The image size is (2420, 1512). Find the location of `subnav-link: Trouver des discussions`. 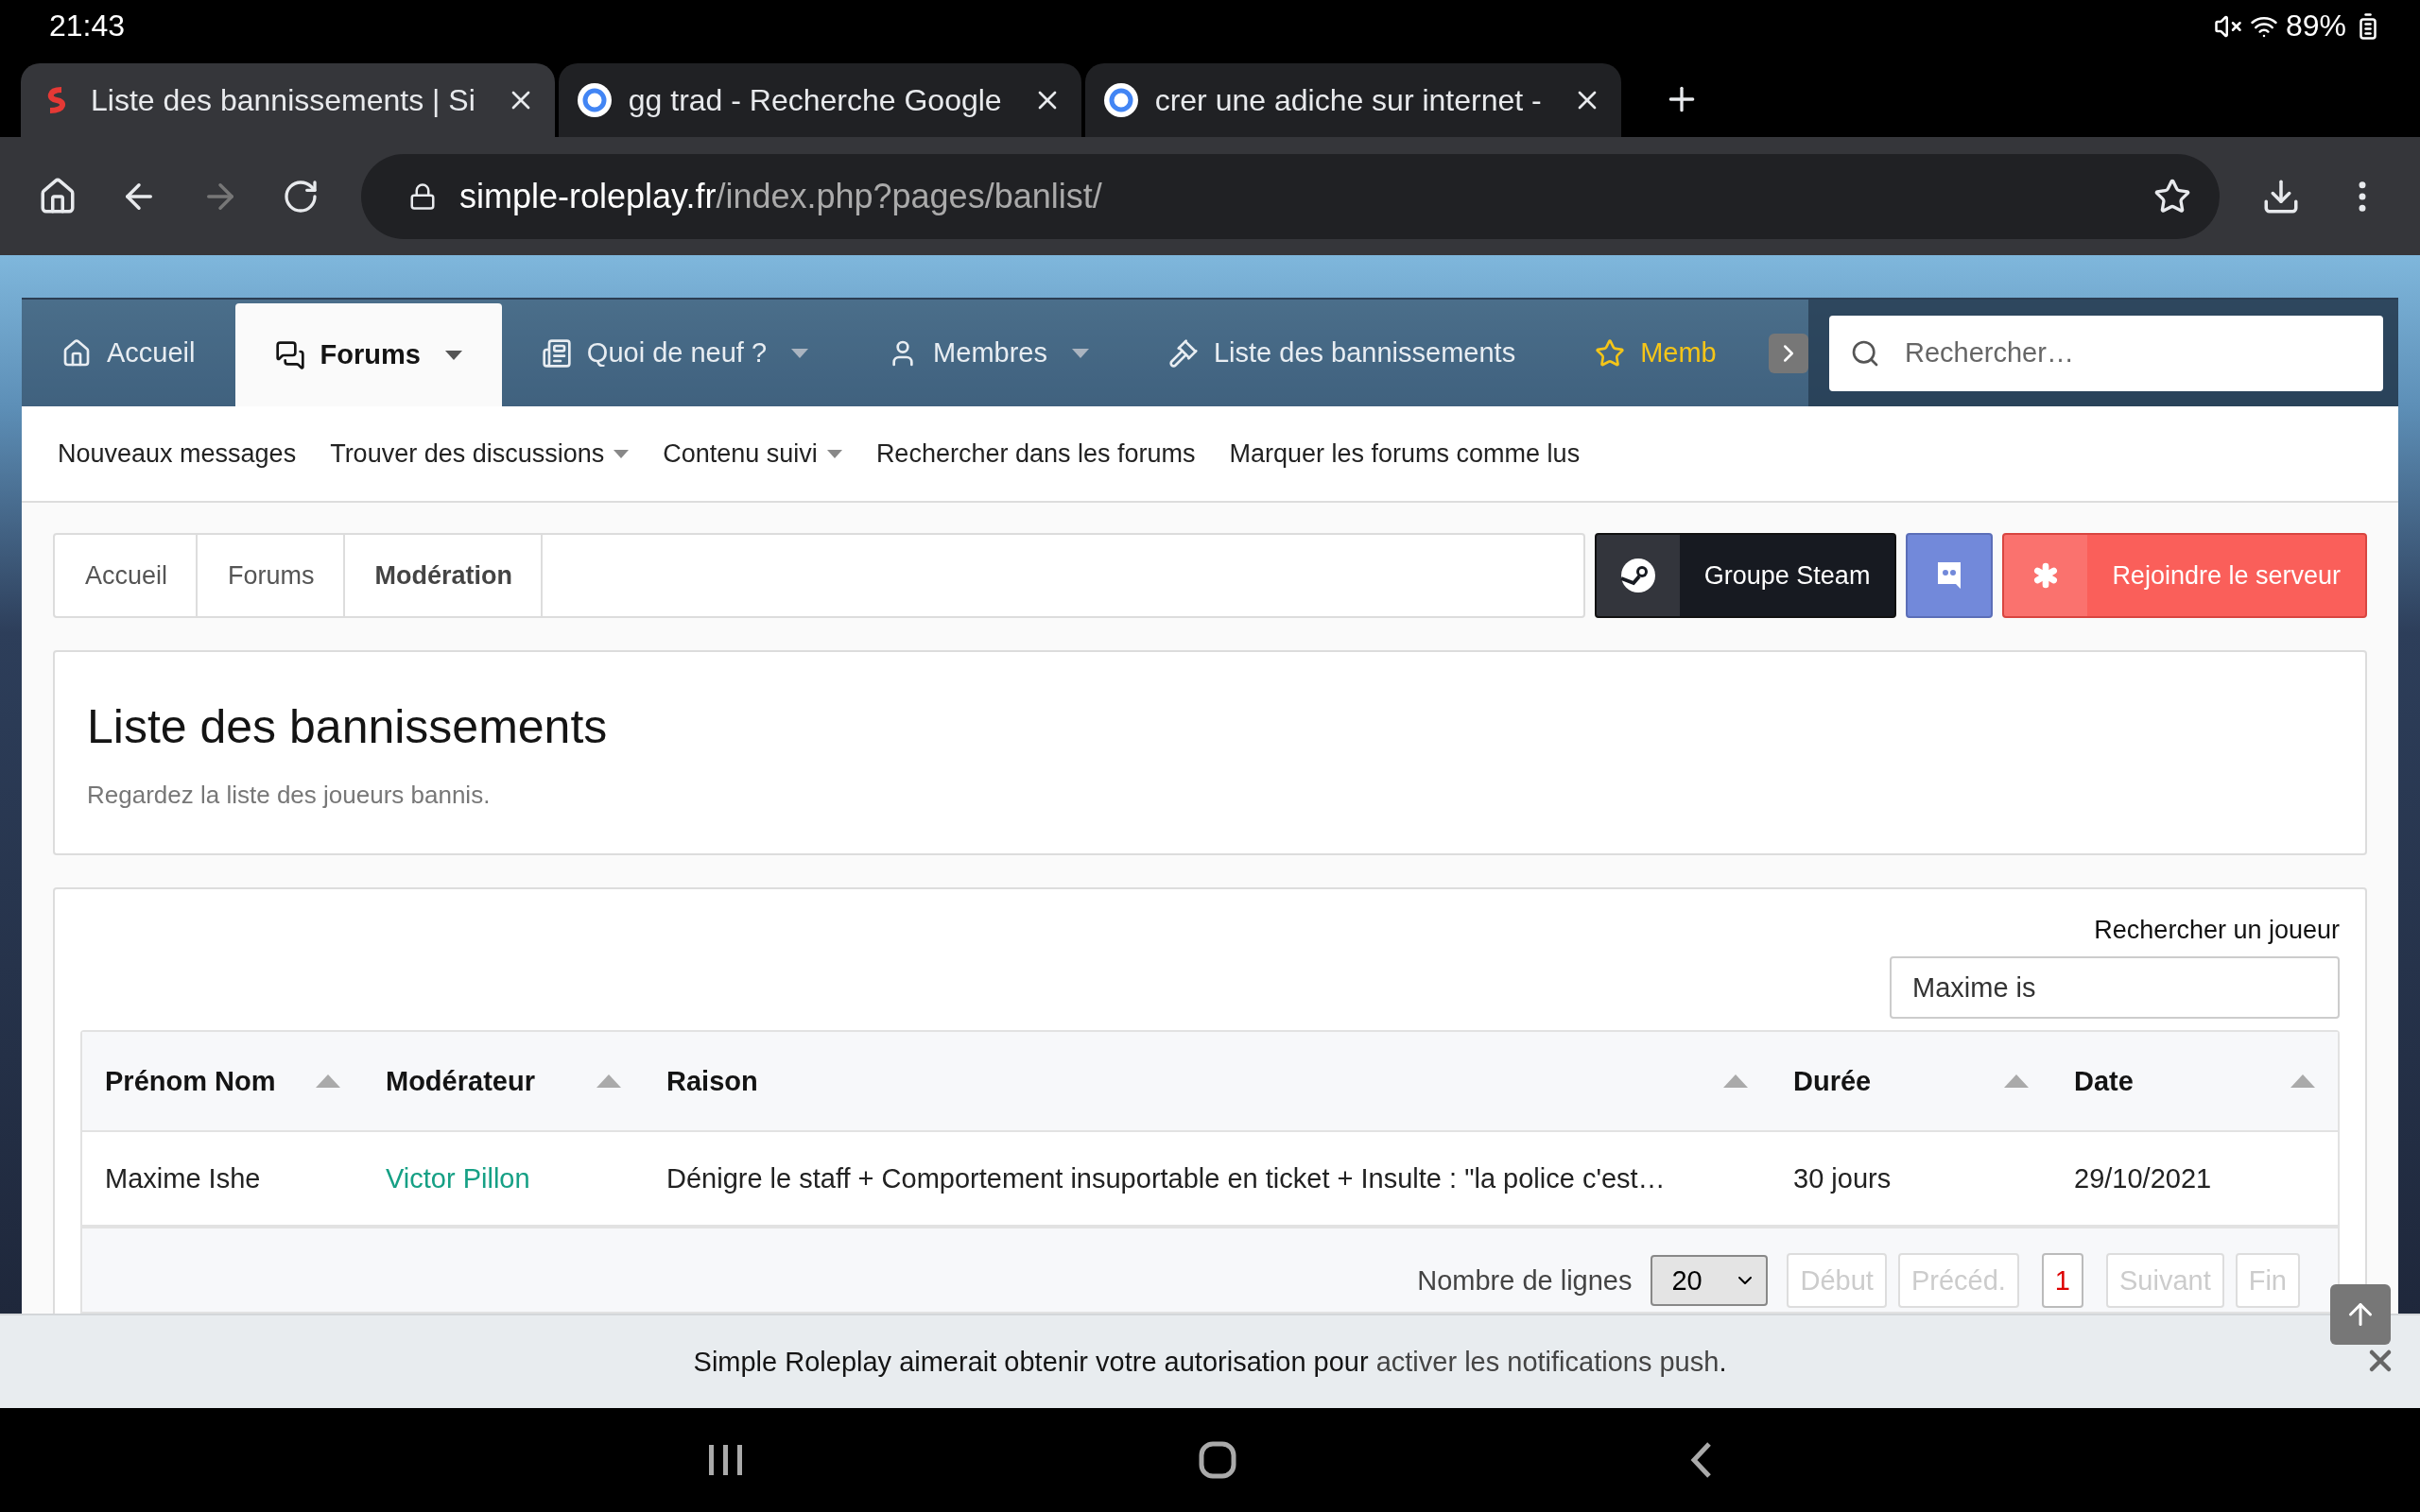

subnav-link: Trouver des discussions is located at coordinates (480, 453).